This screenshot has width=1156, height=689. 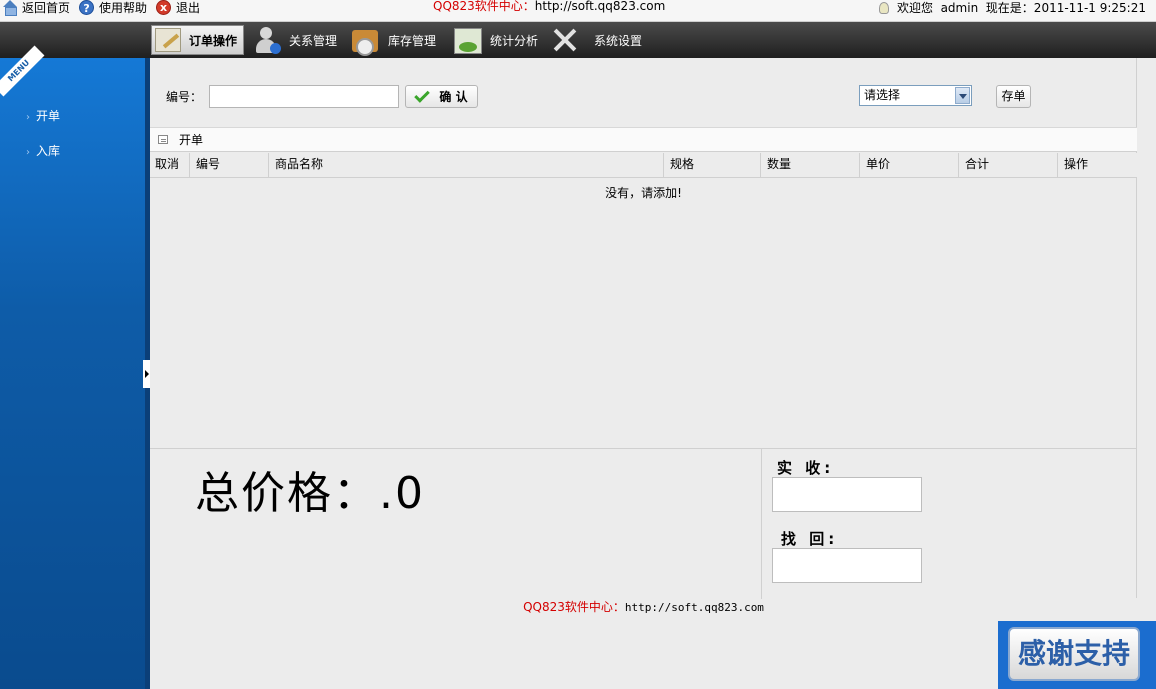 I want to click on help-link-label: 使用帮助, so click(x=123, y=7).